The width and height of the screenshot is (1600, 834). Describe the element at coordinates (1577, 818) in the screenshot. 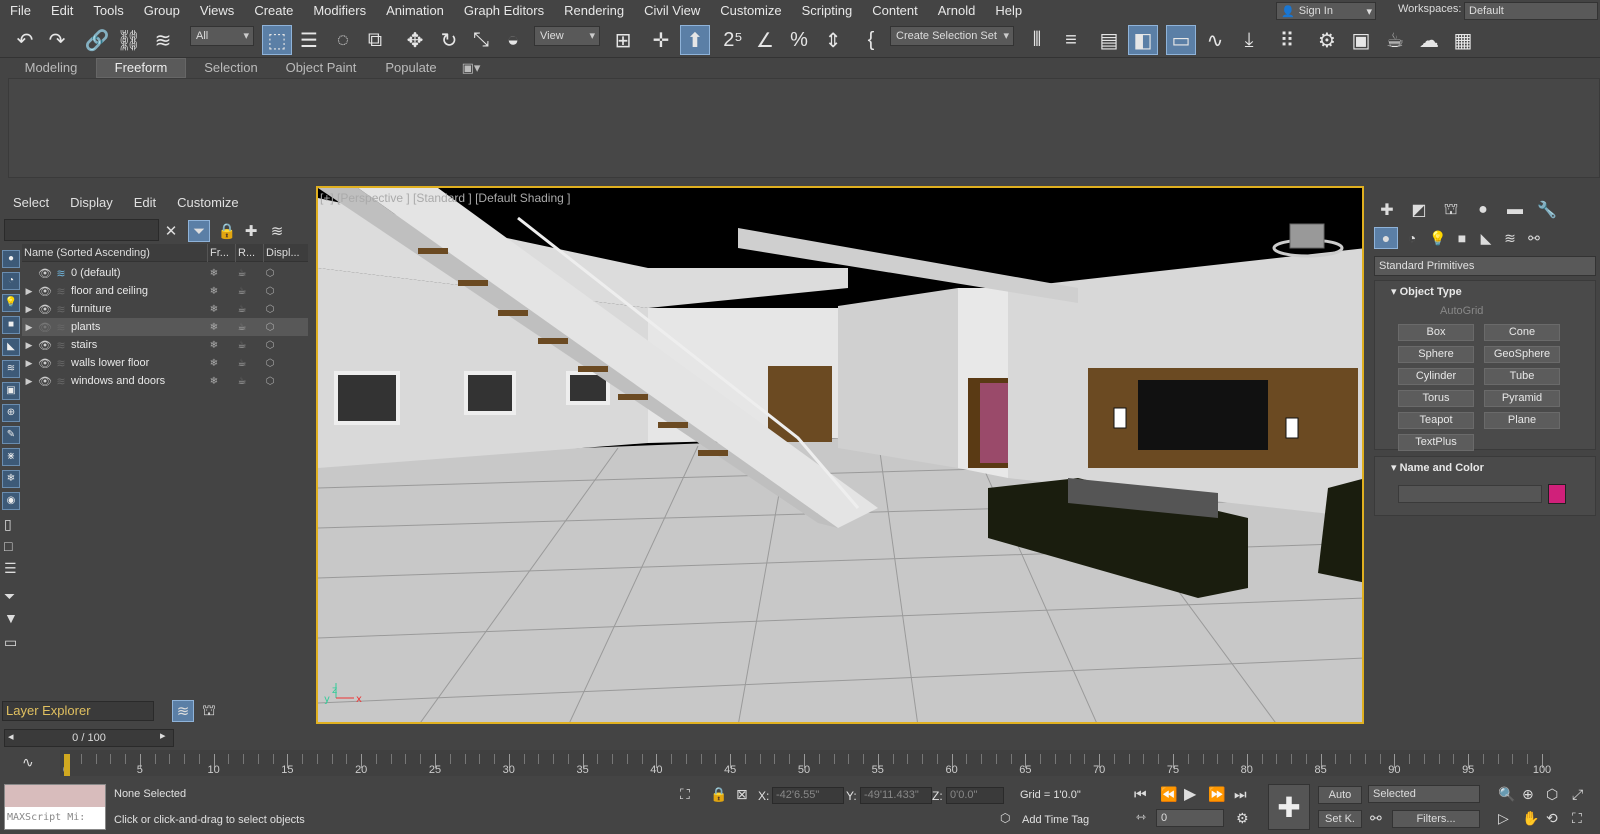

I see `maximize-viewport-icon: ⛶` at that location.